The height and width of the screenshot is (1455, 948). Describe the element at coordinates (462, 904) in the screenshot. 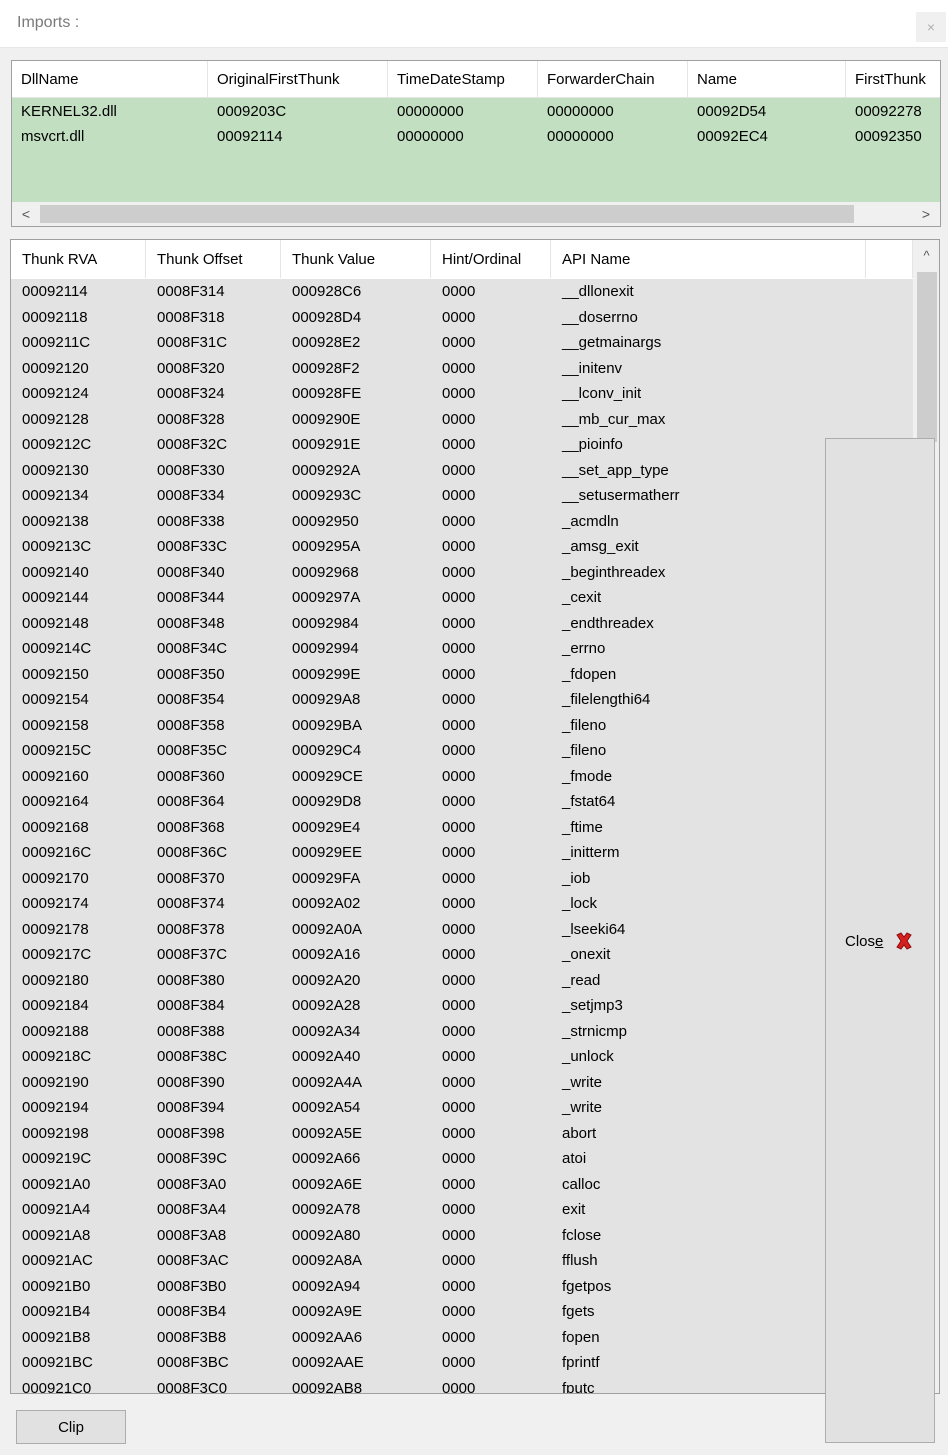

I see `table-row: 00092174 0008F374 00092A02 0000 _lock` at that location.